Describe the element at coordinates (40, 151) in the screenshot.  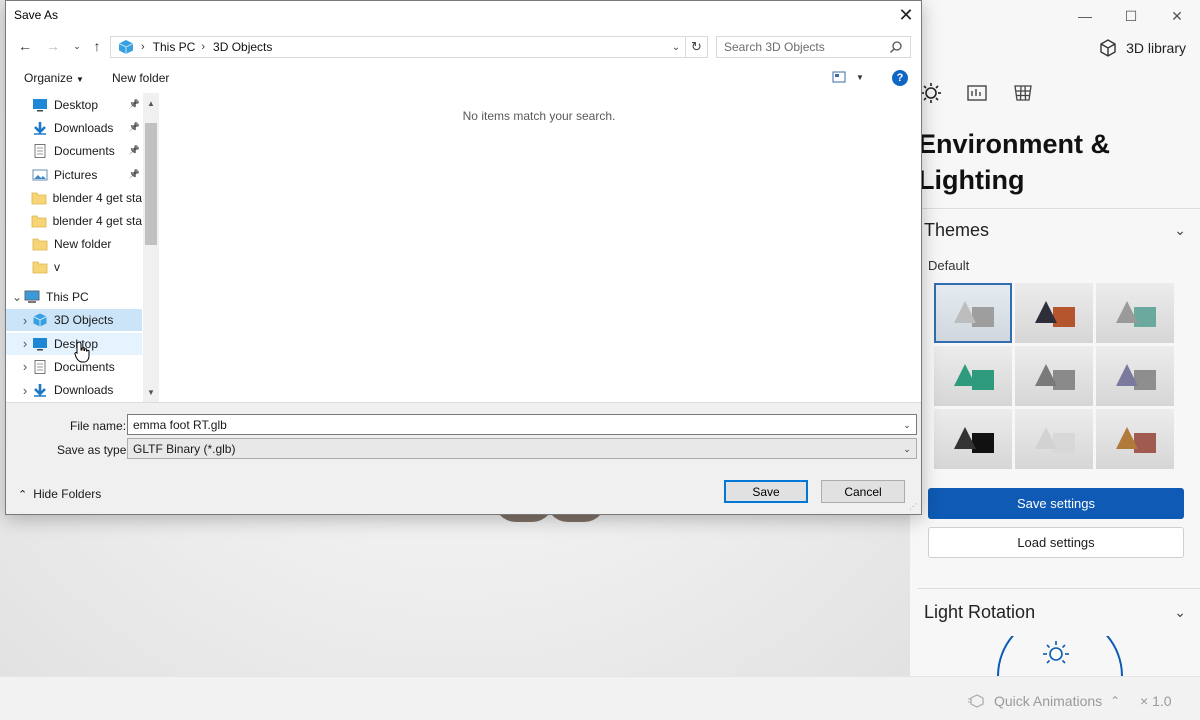
I see `documents-icon` at that location.